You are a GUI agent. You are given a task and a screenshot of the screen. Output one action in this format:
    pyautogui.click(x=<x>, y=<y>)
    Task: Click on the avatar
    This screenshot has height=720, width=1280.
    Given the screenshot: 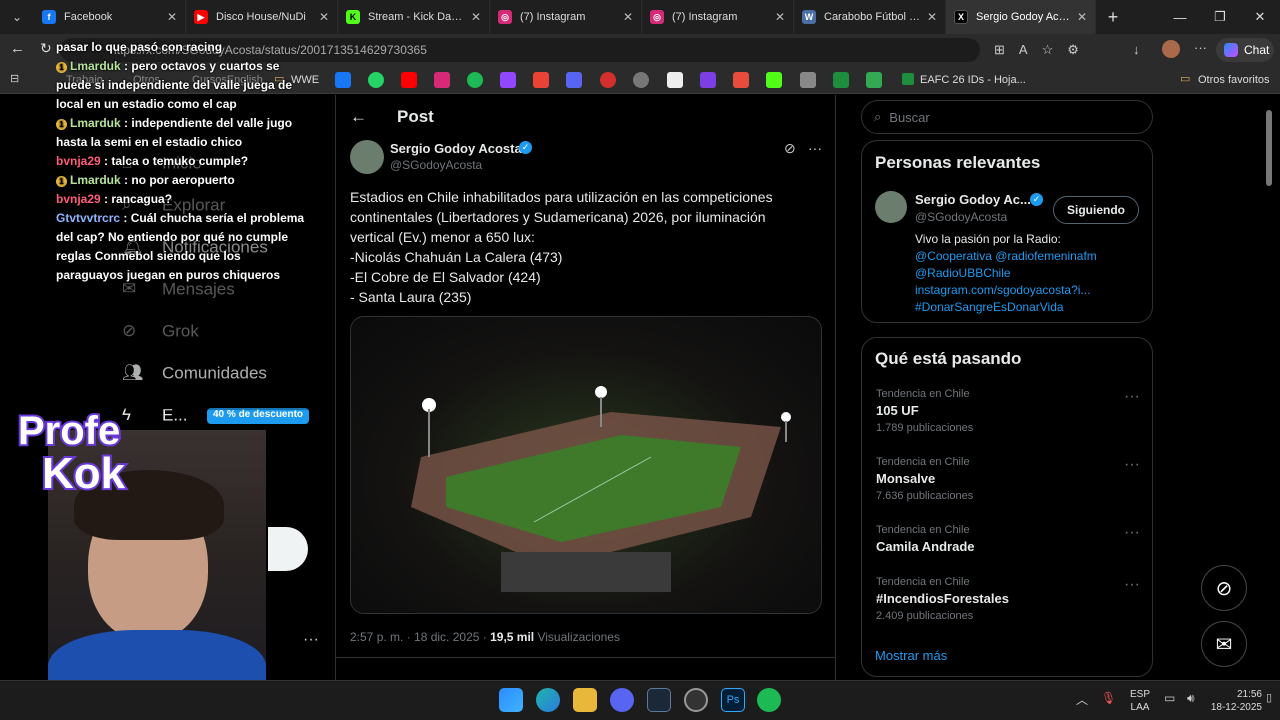 What is the action you would take?
    pyautogui.click(x=891, y=207)
    